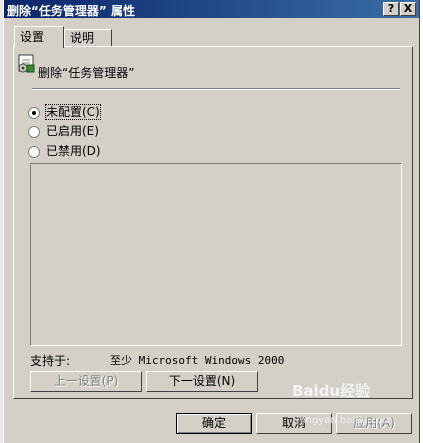 The height and width of the screenshot is (443, 423). I want to click on policy-setting-icon, so click(26, 63).